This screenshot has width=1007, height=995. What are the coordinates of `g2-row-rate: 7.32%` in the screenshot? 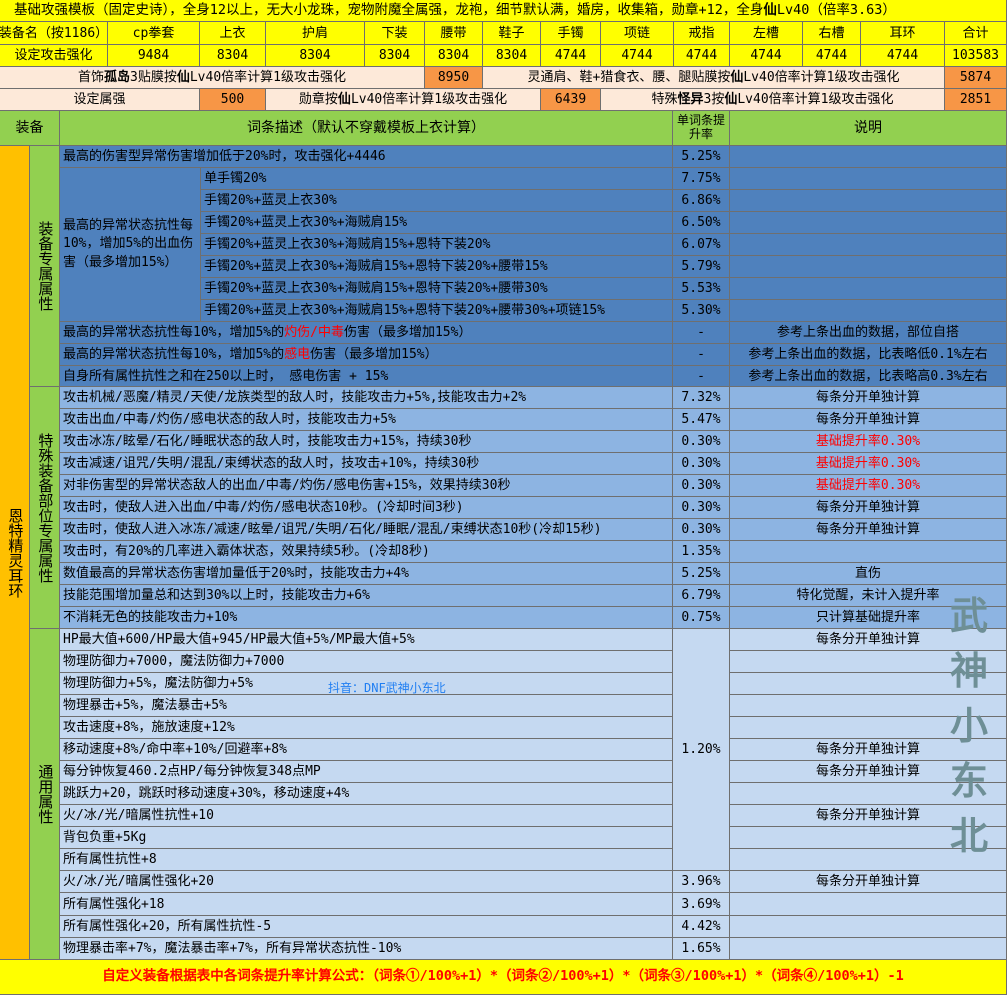 It's located at (701, 398).